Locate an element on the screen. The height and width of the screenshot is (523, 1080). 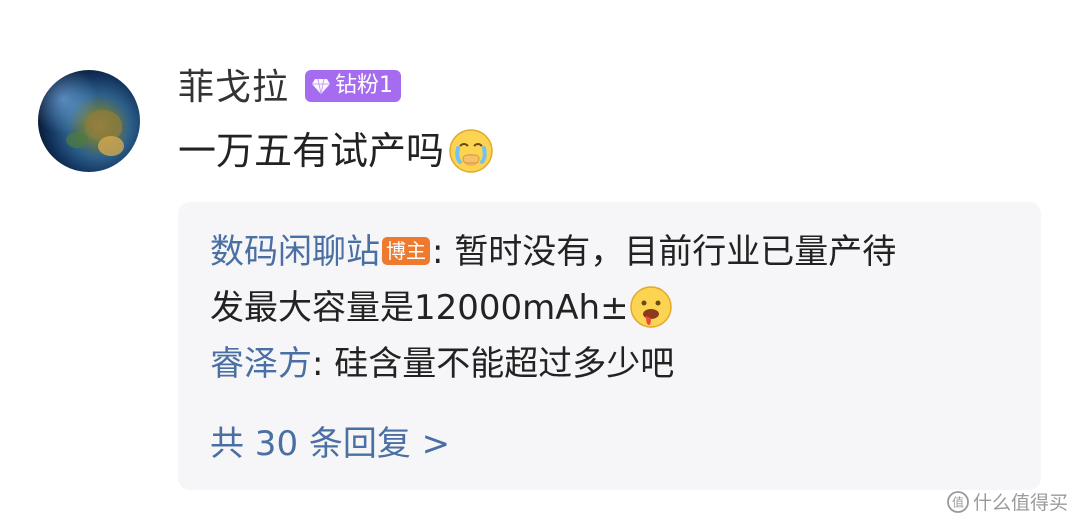
reply-author: 数码闲聊站 is located at coordinates (295, 252).